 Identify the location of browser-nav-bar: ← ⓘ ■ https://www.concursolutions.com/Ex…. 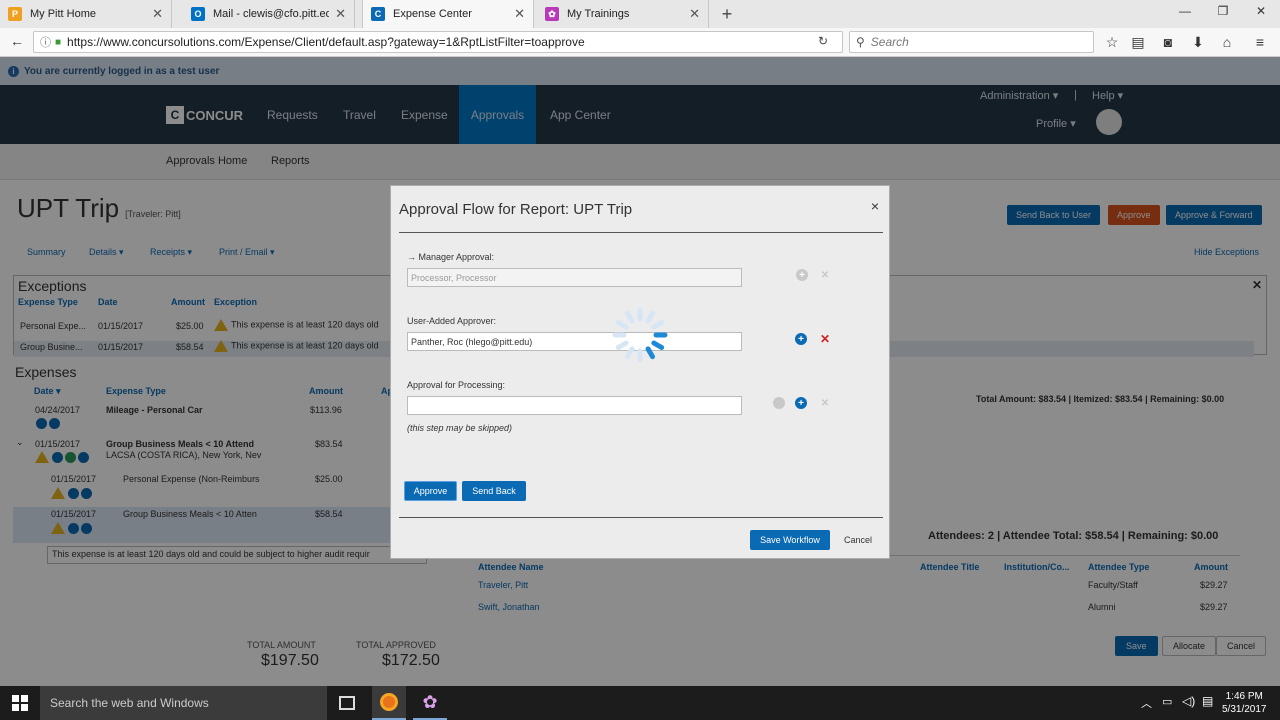
(640, 42).